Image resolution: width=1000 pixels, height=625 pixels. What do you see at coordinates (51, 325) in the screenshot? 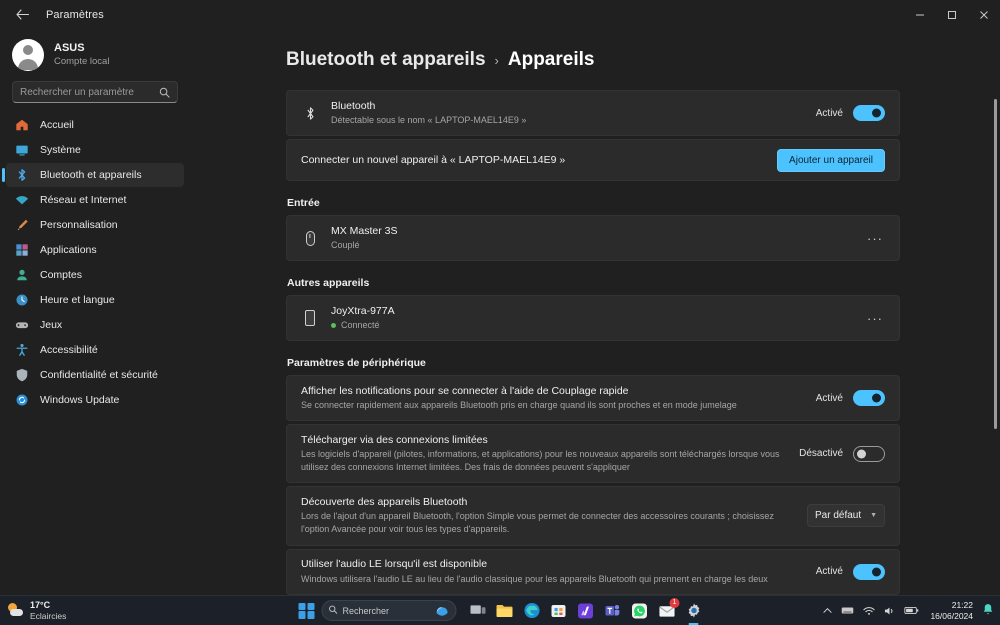
I see `sidebar-item-label: Jeux` at bounding box center [51, 325].